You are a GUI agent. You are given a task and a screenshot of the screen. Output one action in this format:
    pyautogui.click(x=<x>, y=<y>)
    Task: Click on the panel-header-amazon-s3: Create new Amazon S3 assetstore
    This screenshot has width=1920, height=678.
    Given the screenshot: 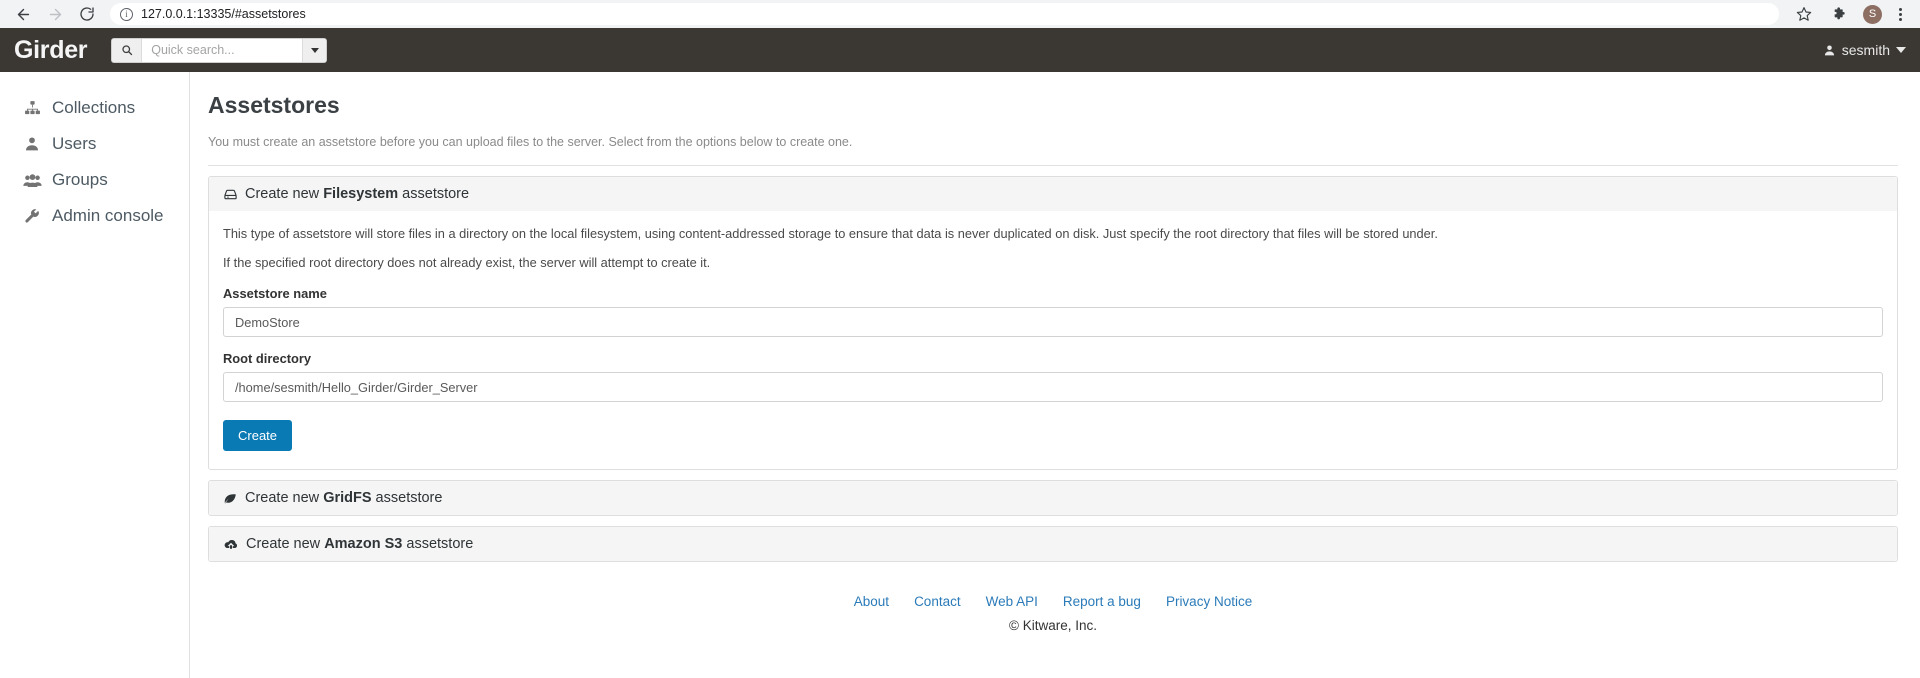 What is the action you would take?
    pyautogui.click(x=1053, y=544)
    